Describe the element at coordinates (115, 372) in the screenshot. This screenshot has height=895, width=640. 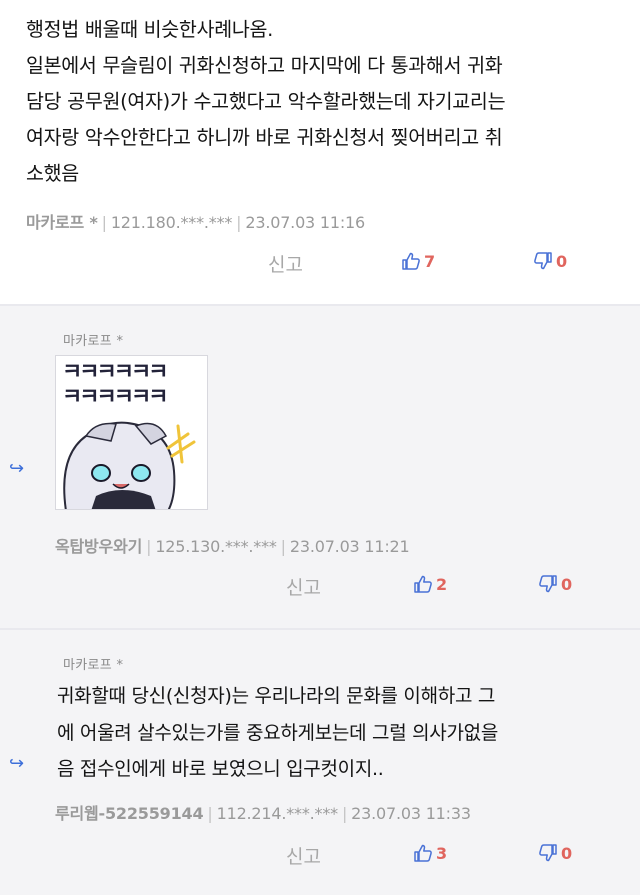
I see `sticker-text-line: ㅋㅋㅋㅋㅋㅋ` at that location.